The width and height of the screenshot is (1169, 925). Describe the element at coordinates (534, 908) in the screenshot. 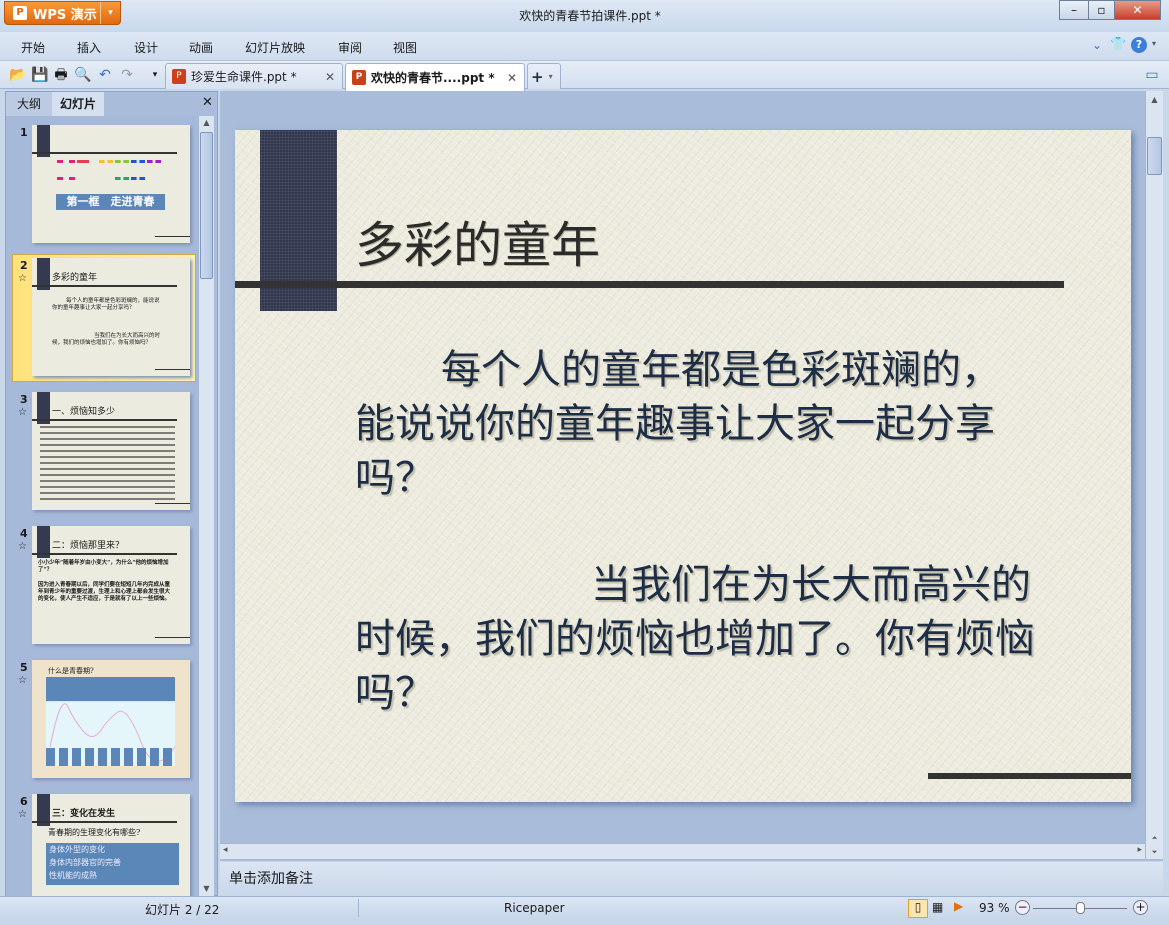

I see `theme-name: Ricepaper` at that location.